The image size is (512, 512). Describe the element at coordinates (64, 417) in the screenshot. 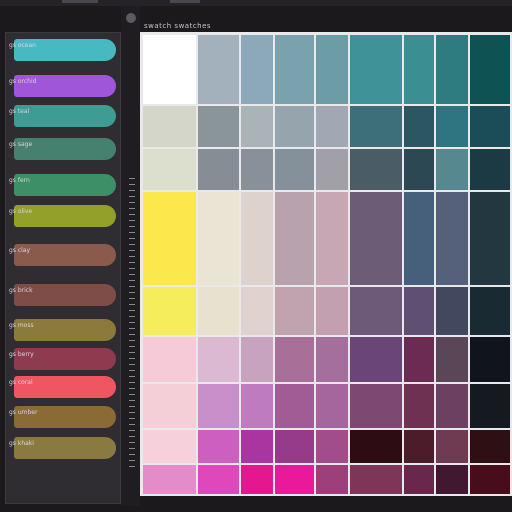

I see `swatch-list-item: gs umber` at that location.